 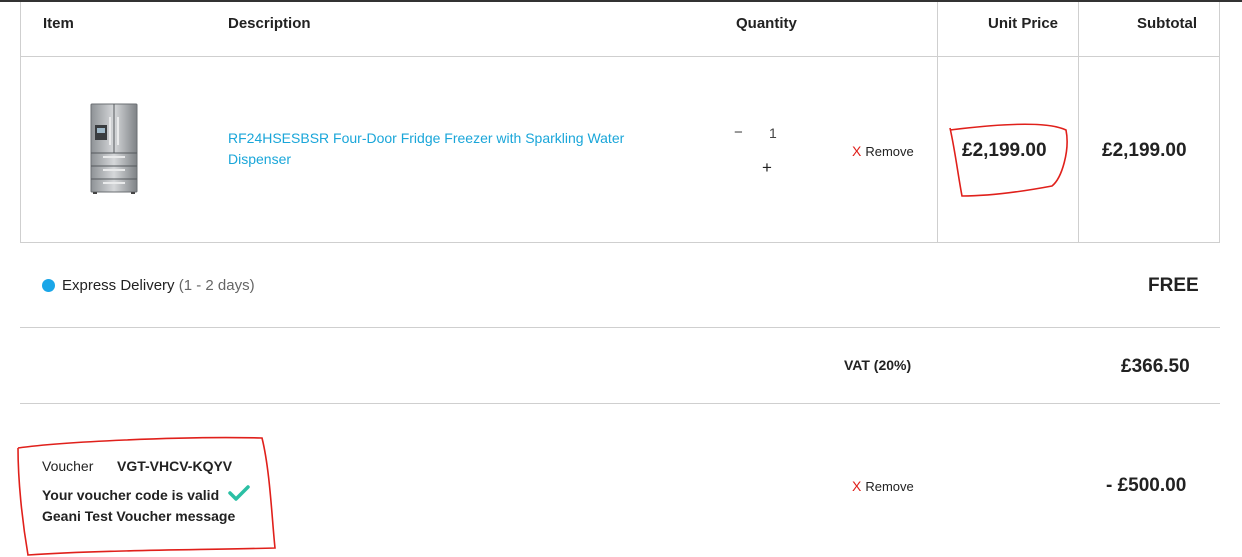 I want to click on remove-voucher-label: Remove, so click(x=889, y=486).